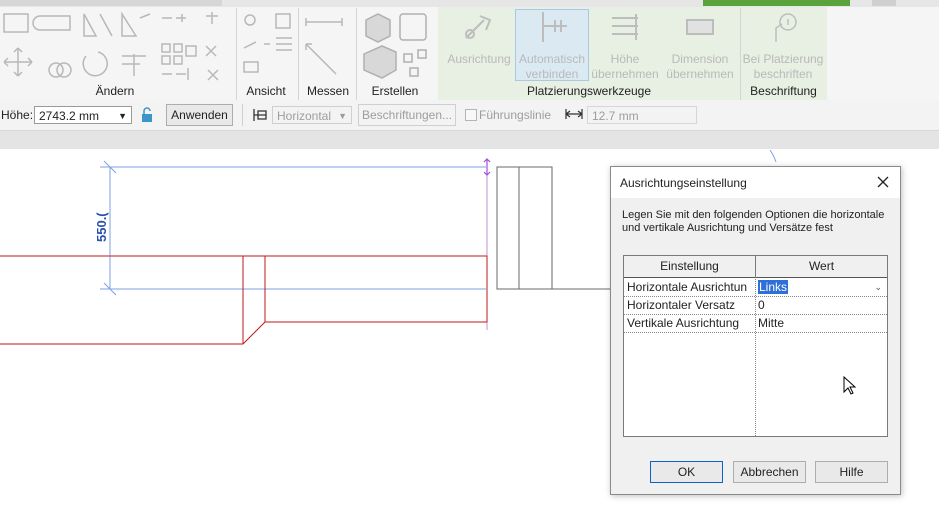 Image resolution: width=939 pixels, height=527 pixels. Describe the element at coordinates (883, 182) in the screenshot. I see `close-icon` at that location.